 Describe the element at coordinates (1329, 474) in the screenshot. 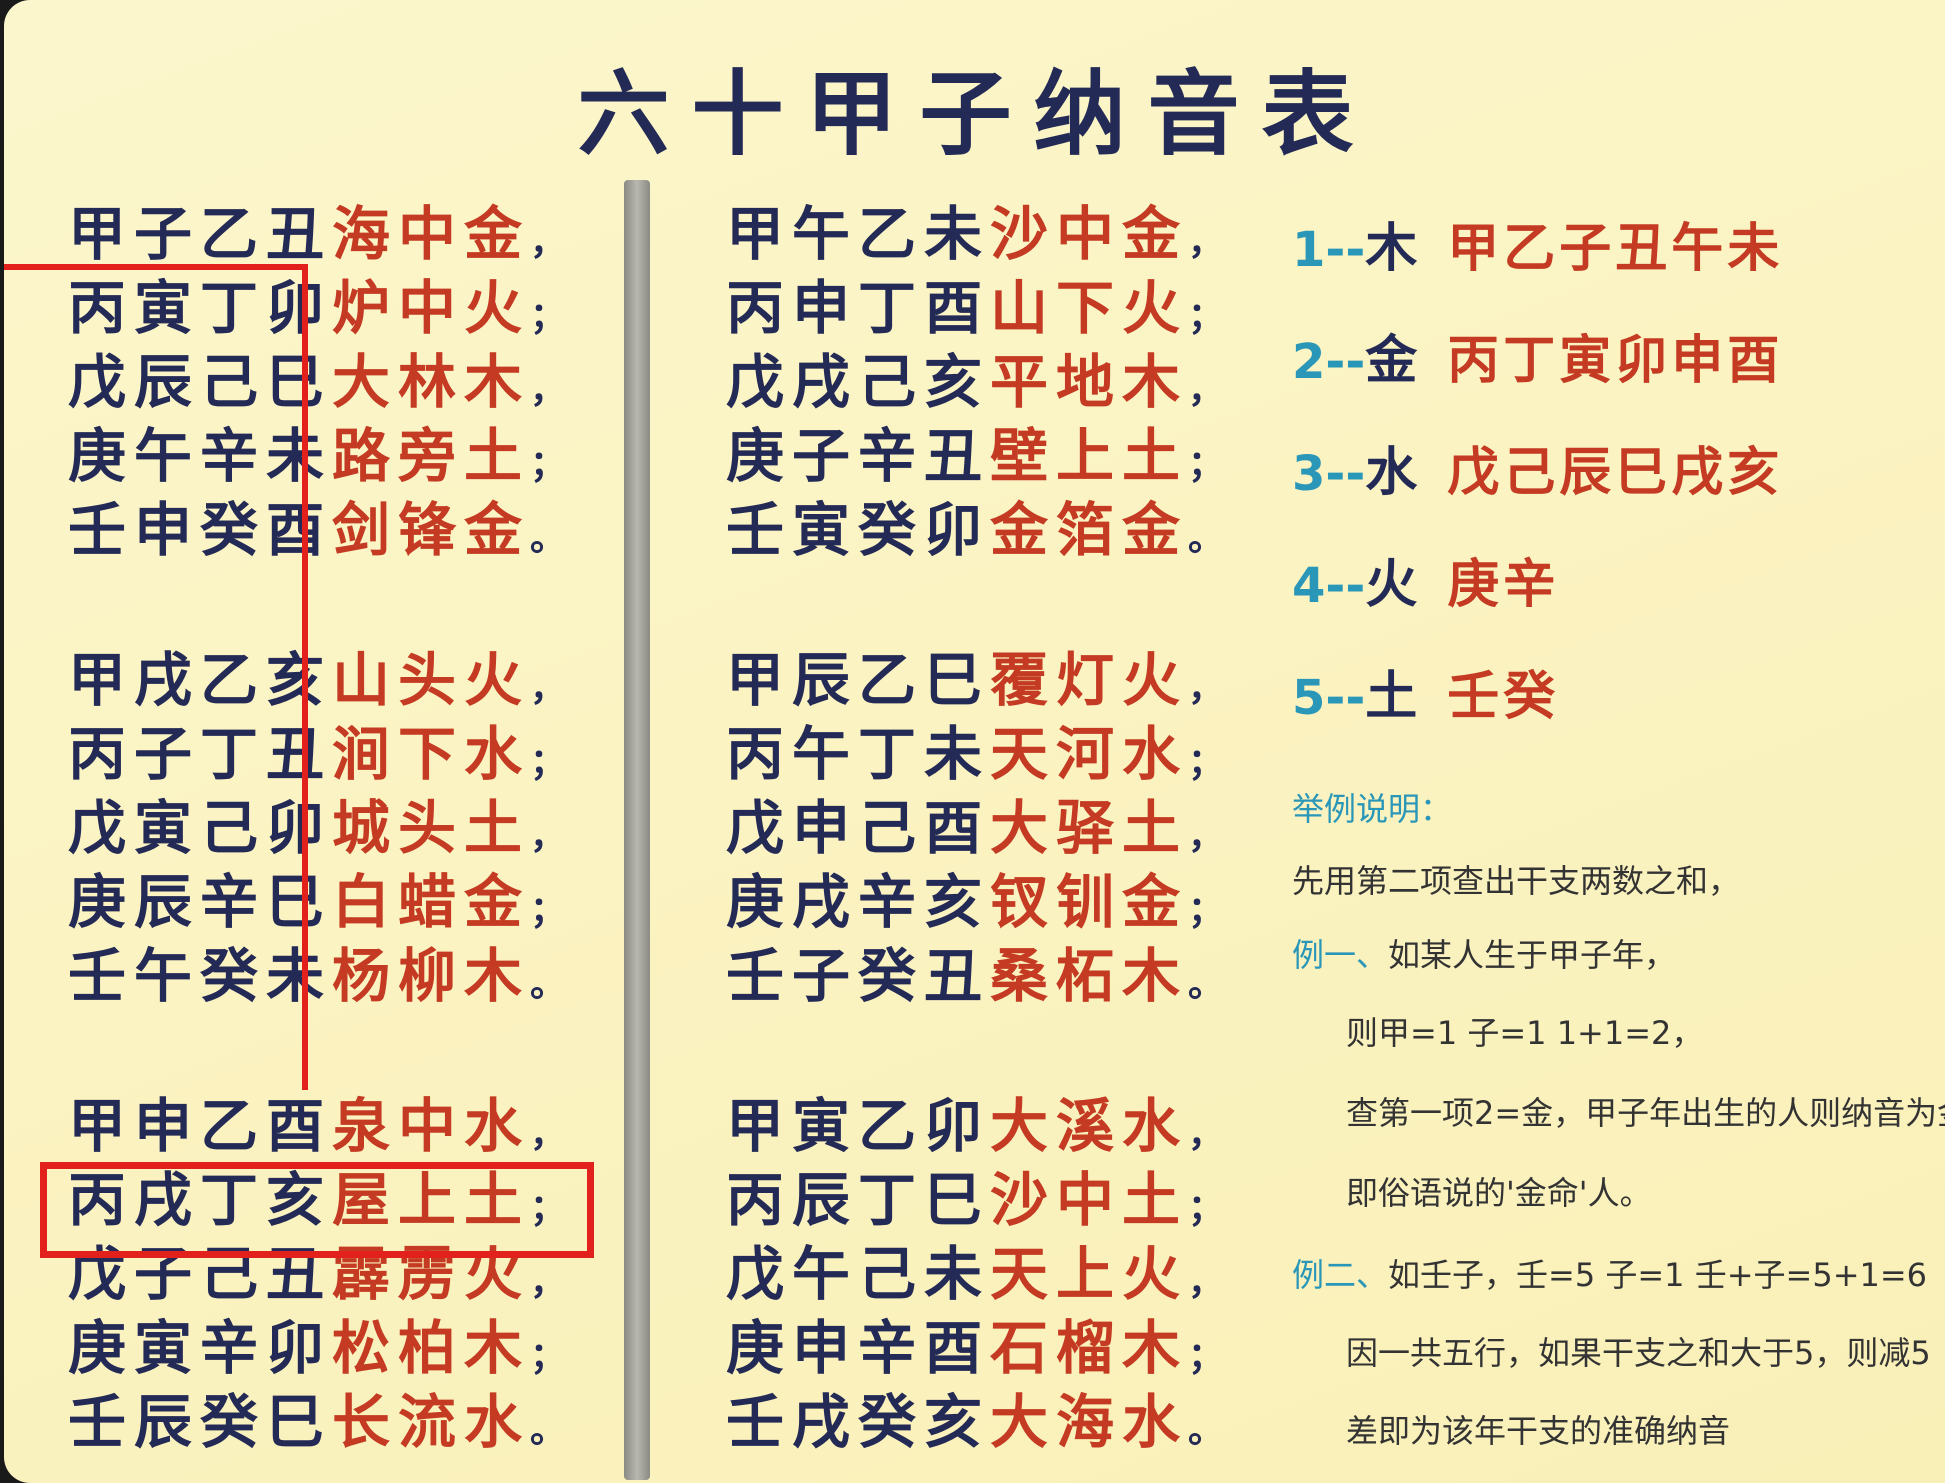

I see `legend-number: 3--` at that location.